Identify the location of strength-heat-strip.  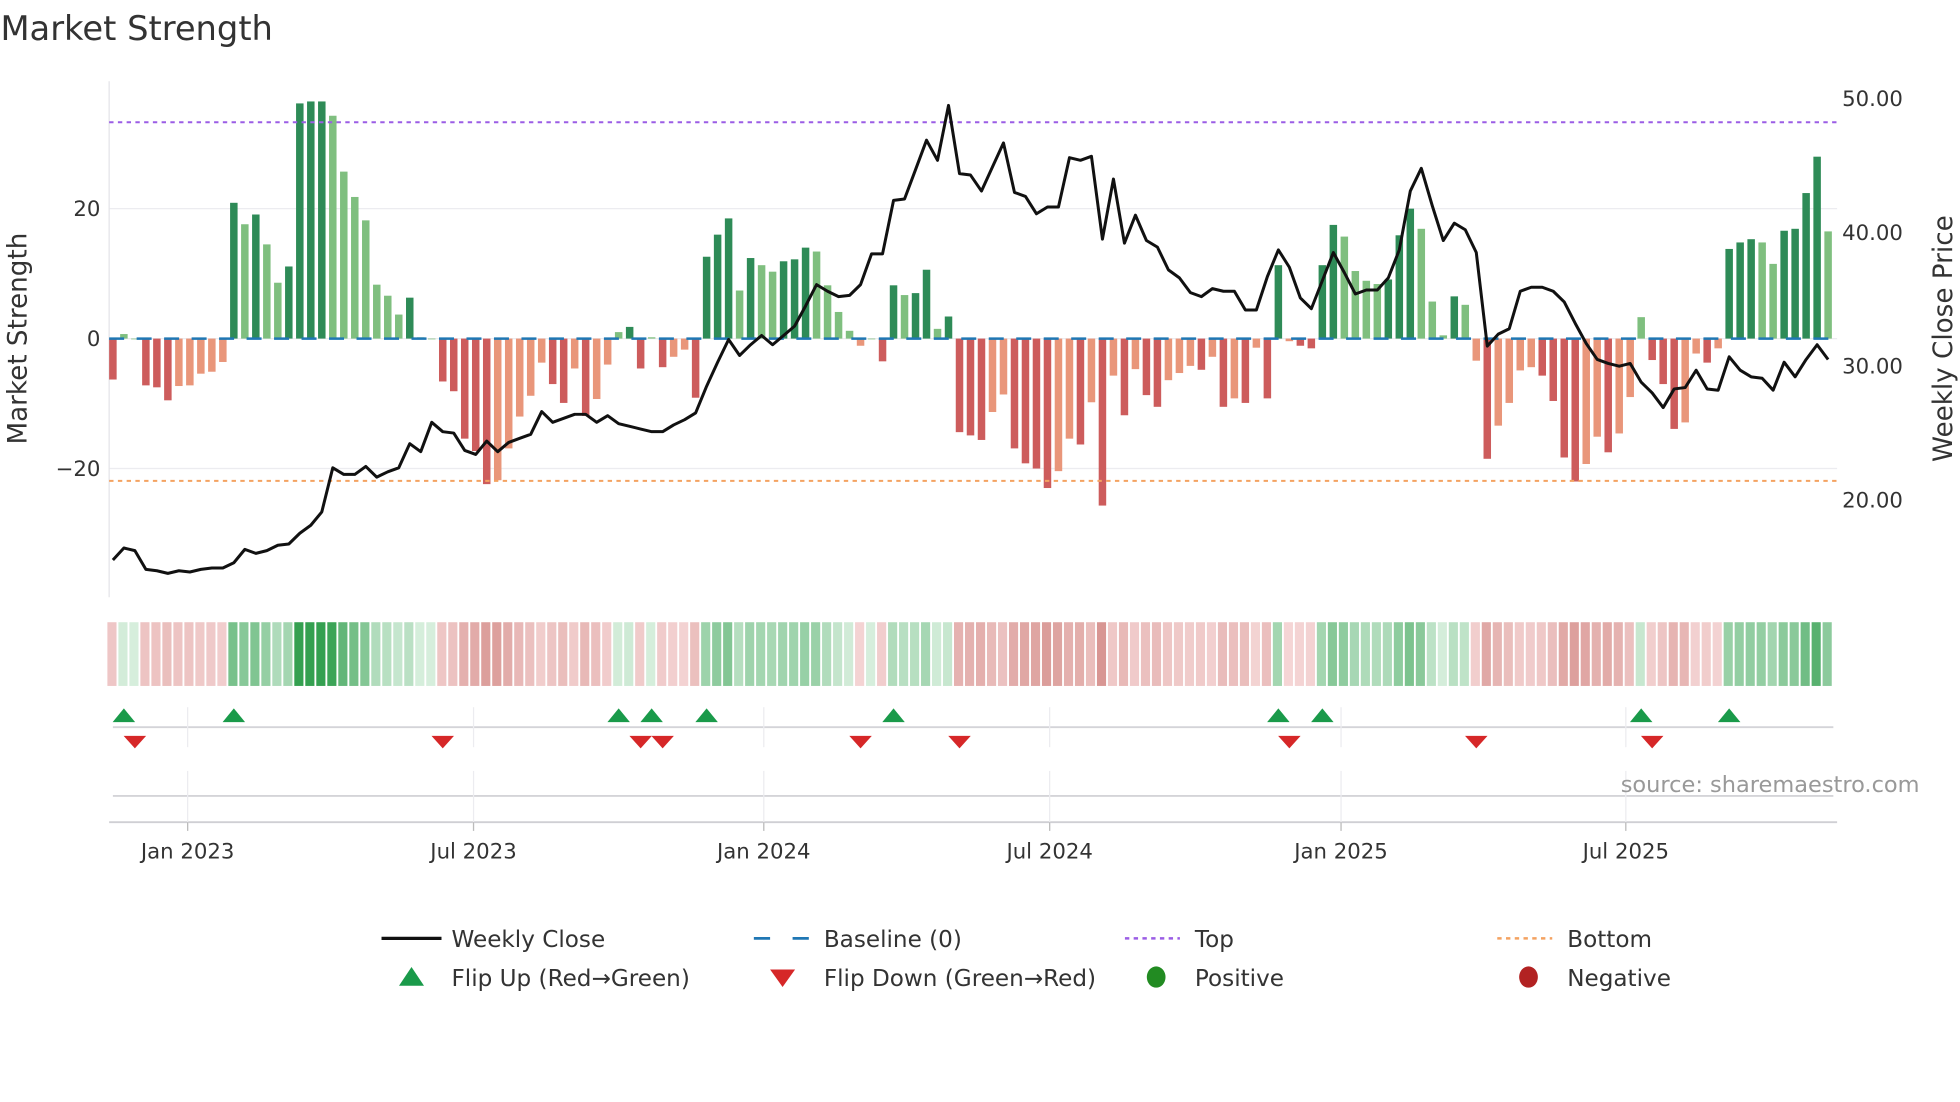
(969, 654).